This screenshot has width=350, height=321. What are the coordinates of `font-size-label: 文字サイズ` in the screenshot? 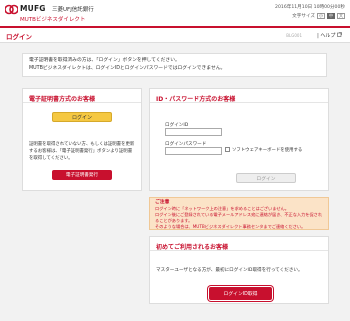 It's located at (303, 16).